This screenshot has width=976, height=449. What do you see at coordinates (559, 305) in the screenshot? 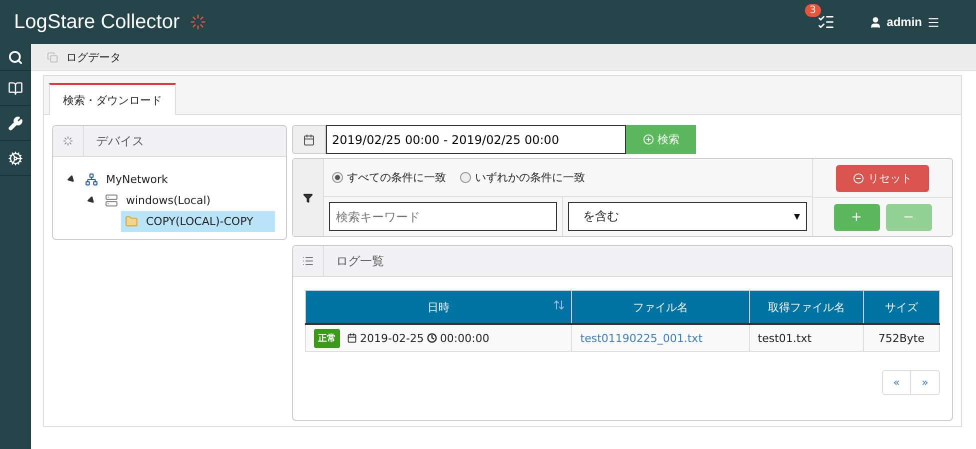
I see `sort-icon` at bounding box center [559, 305].